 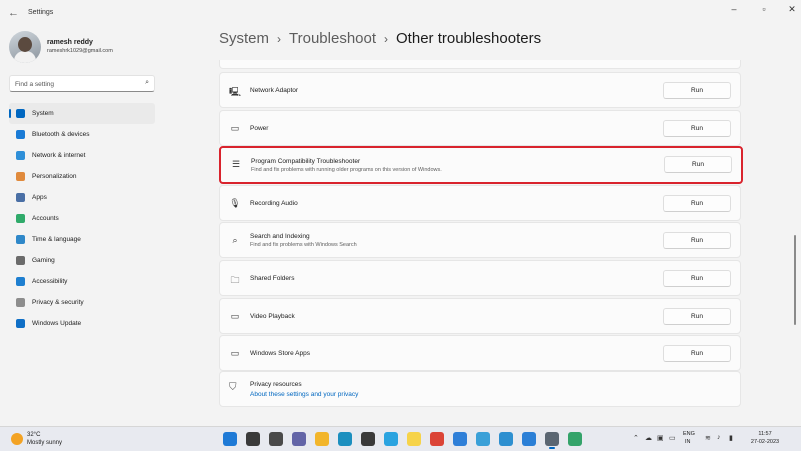 What do you see at coordinates (480, 278) in the screenshot?
I see `troubleshooter-card: 🗀 Shared Folders Run` at bounding box center [480, 278].